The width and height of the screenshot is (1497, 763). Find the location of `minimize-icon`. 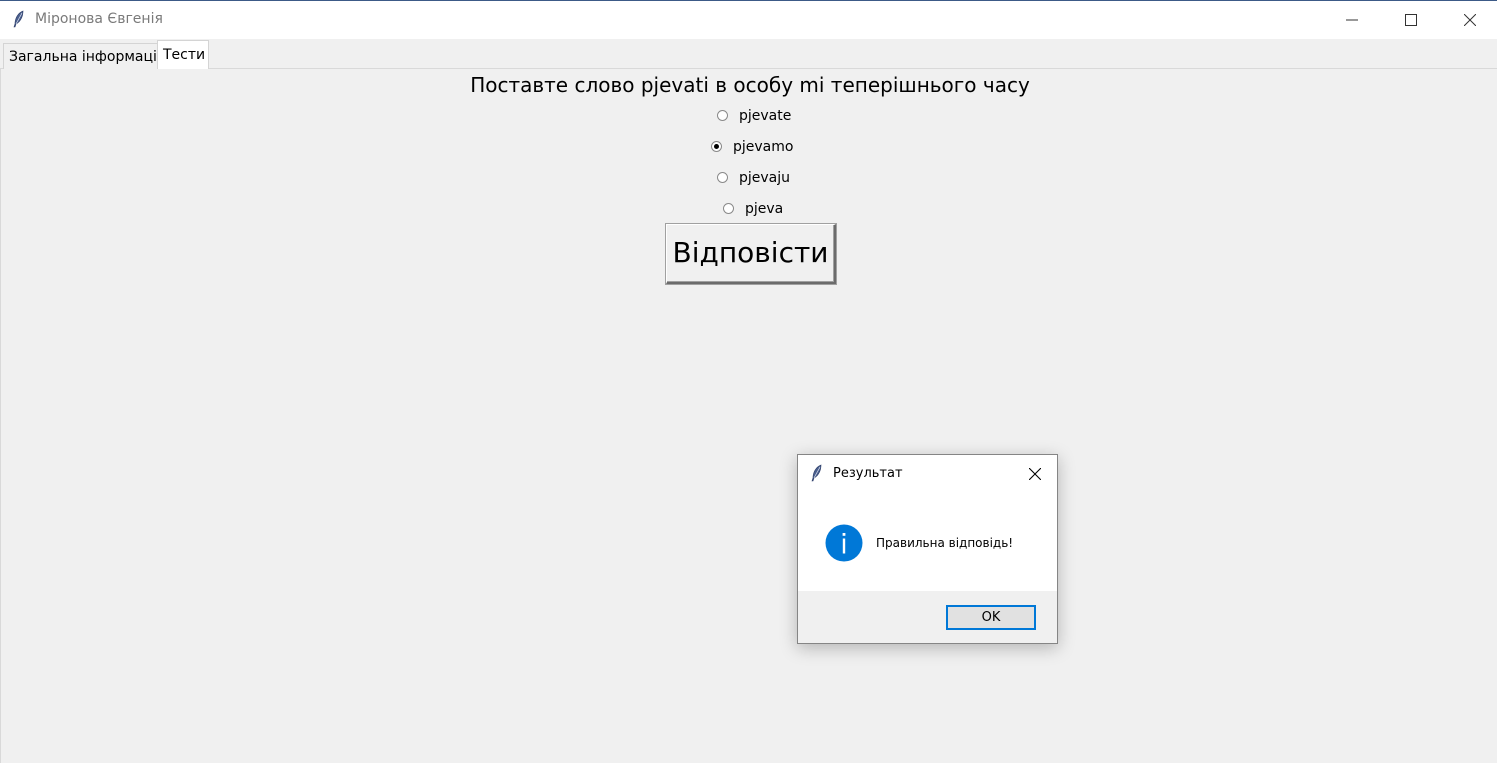

minimize-icon is located at coordinates (1352, 20).